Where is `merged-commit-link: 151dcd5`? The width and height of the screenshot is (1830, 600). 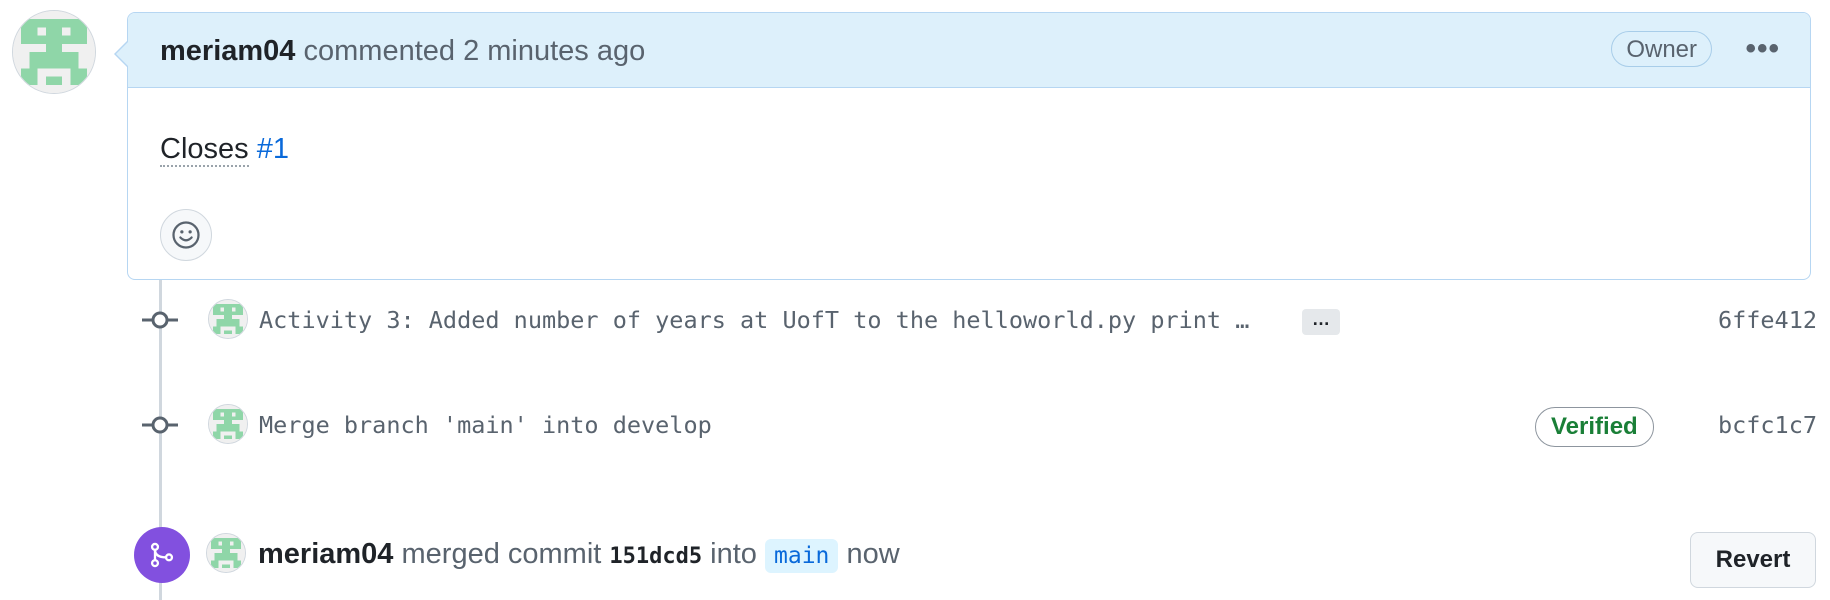 merged-commit-link: 151dcd5 is located at coordinates (655, 556).